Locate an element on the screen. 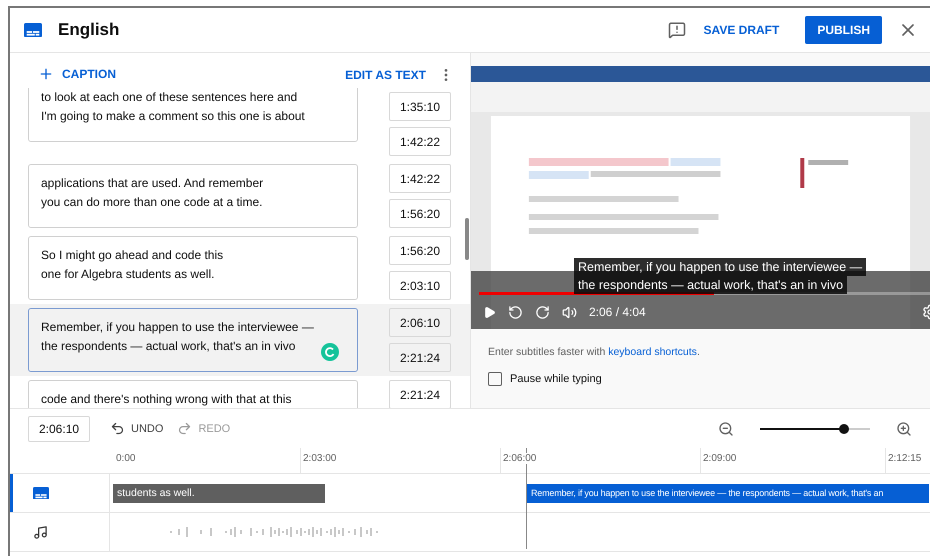 Image resolution: width=930 pixels, height=558 pixels. start-time-field: 2:06:10 is located at coordinates (420, 322).